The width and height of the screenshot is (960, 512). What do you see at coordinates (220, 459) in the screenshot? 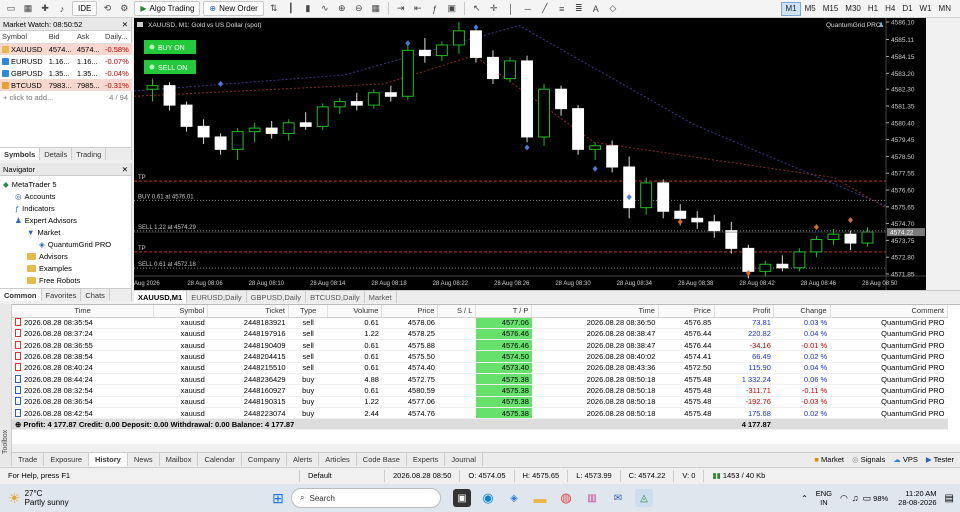
I see `tab-calendar: Calendar` at bounding box center [220, 459].